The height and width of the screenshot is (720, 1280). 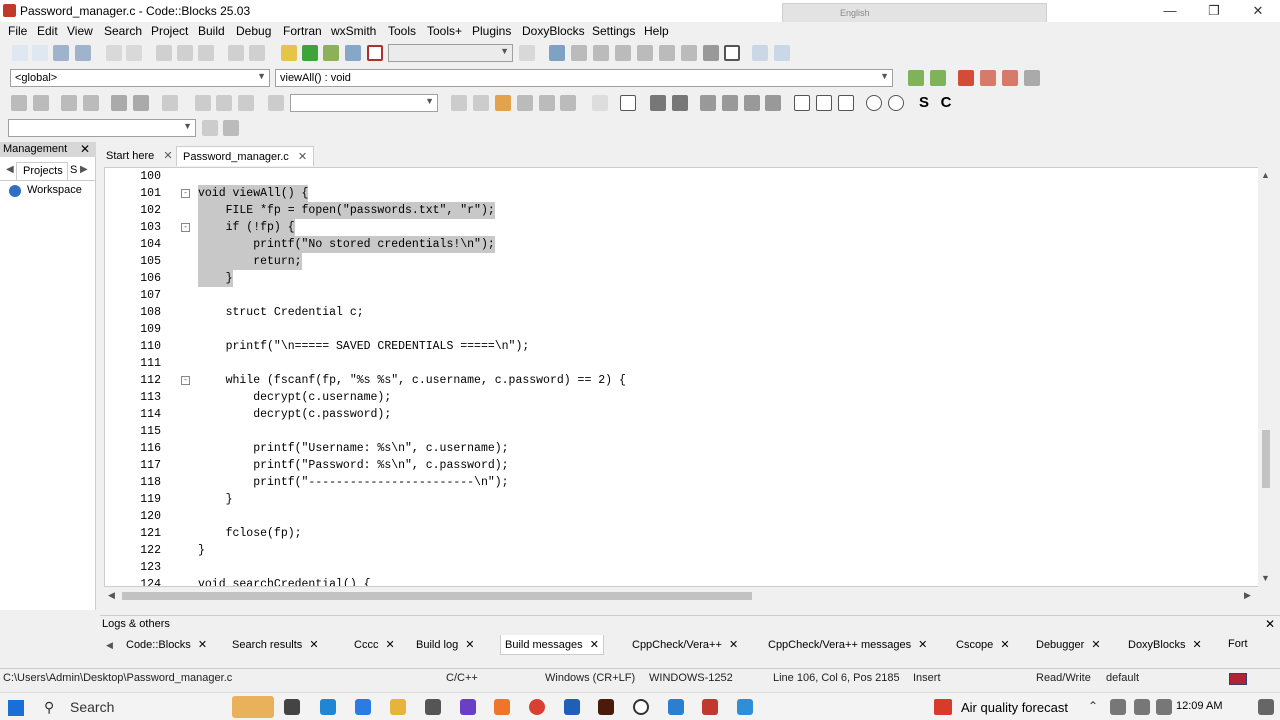 I want to click on menu-plugins: Plugins, so click(x=491, y=31).